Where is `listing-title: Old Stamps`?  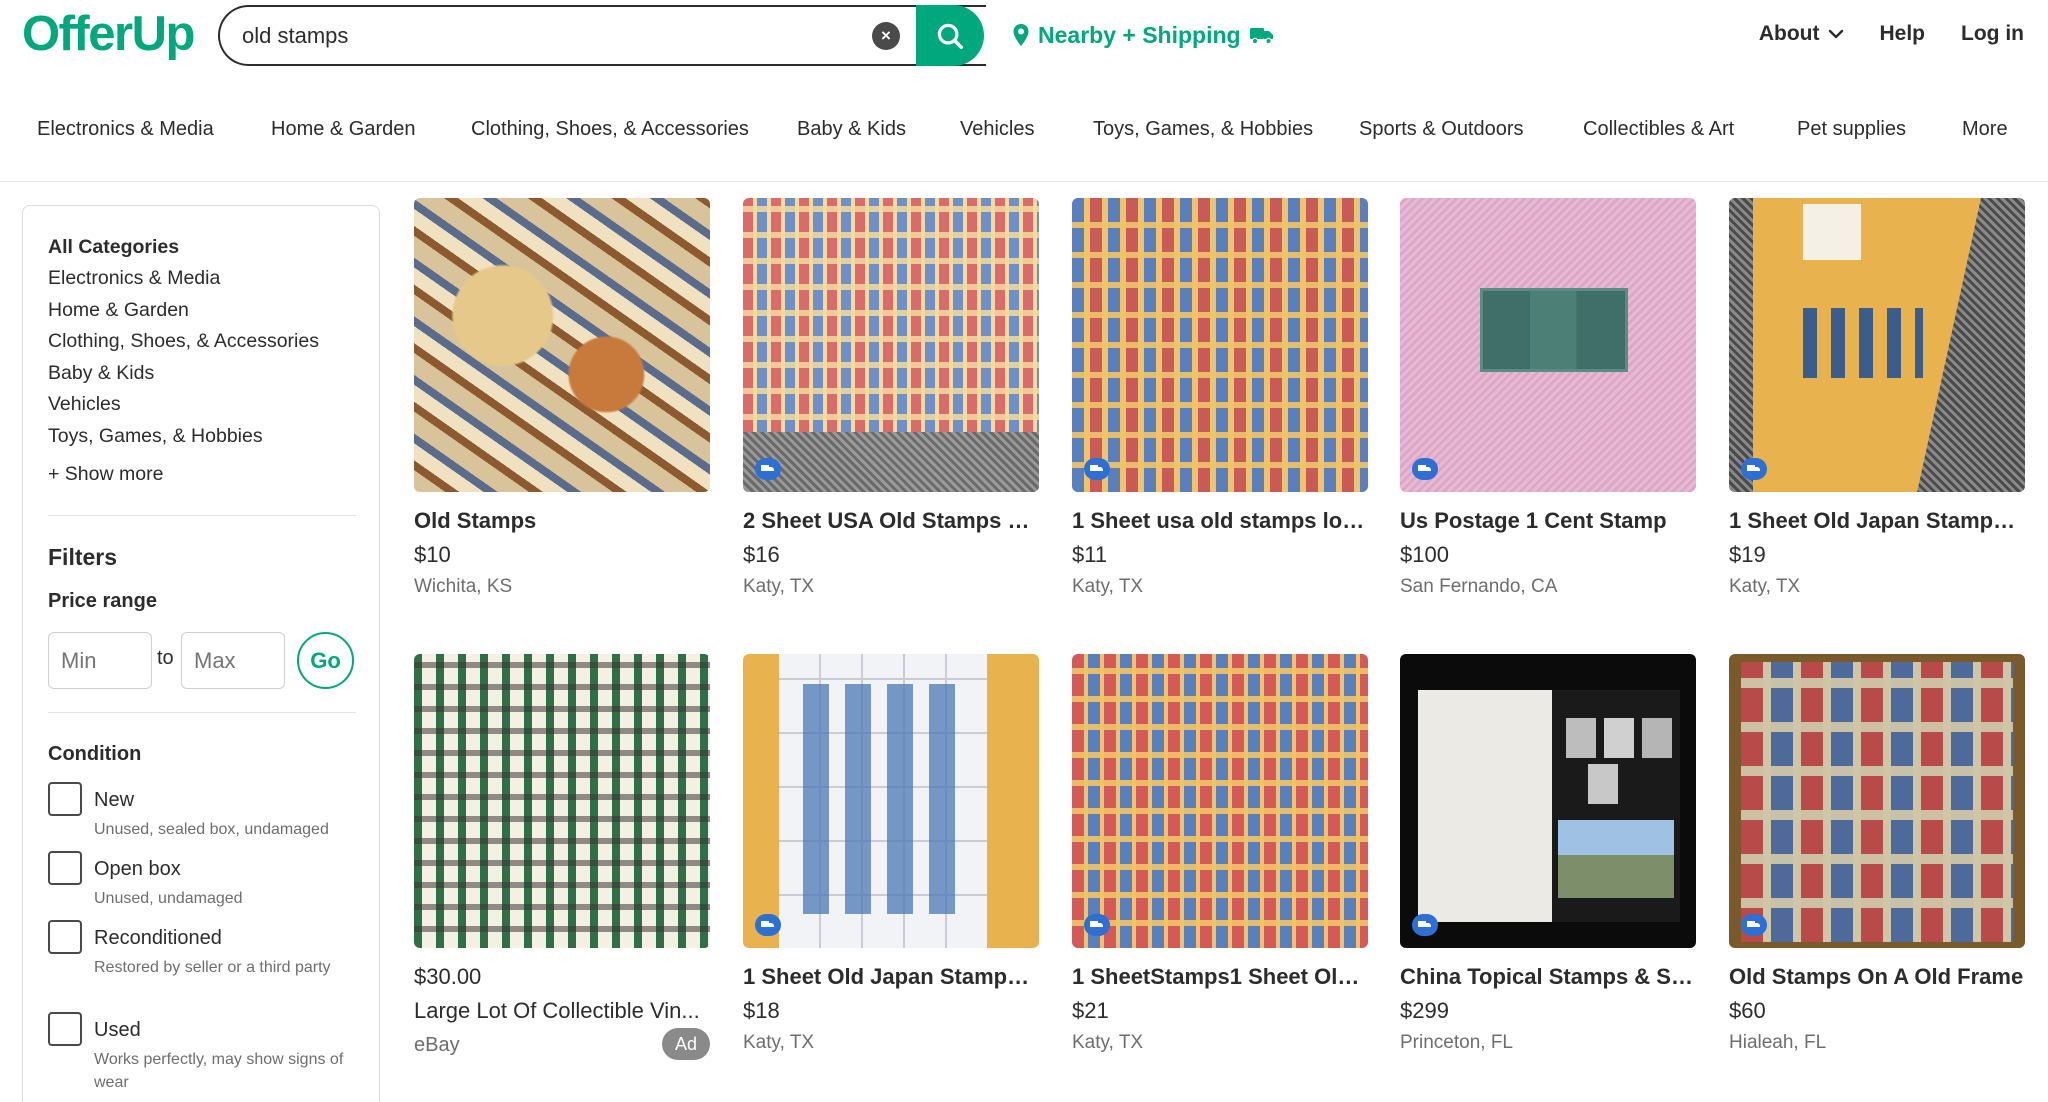
listing-title: Old Stamps is located at coordinates (562, 521).